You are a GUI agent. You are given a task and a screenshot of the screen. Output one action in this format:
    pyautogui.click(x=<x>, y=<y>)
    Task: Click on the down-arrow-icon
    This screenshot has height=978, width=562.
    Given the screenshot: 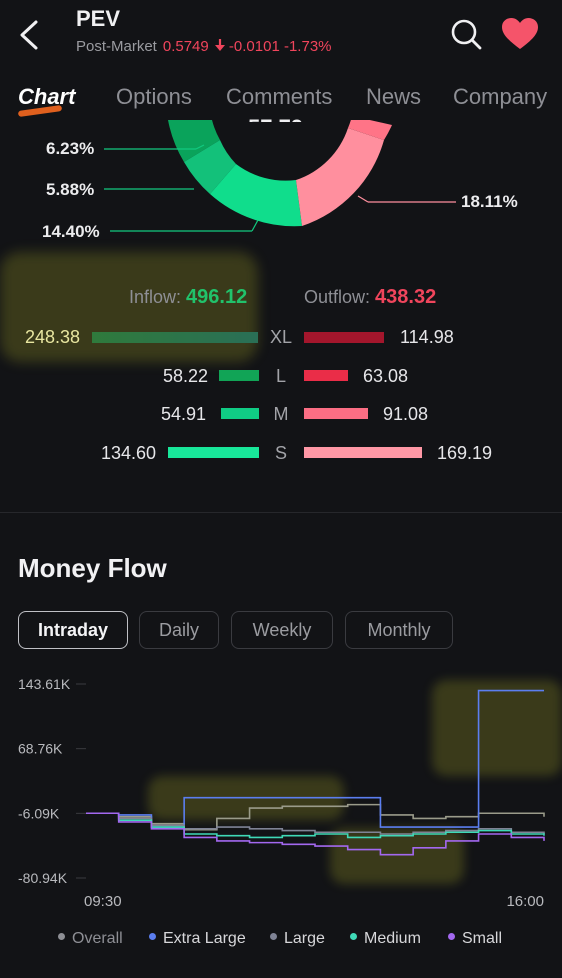 What is the action you would take?
    pyautogui.click(x=219, y=45)
    